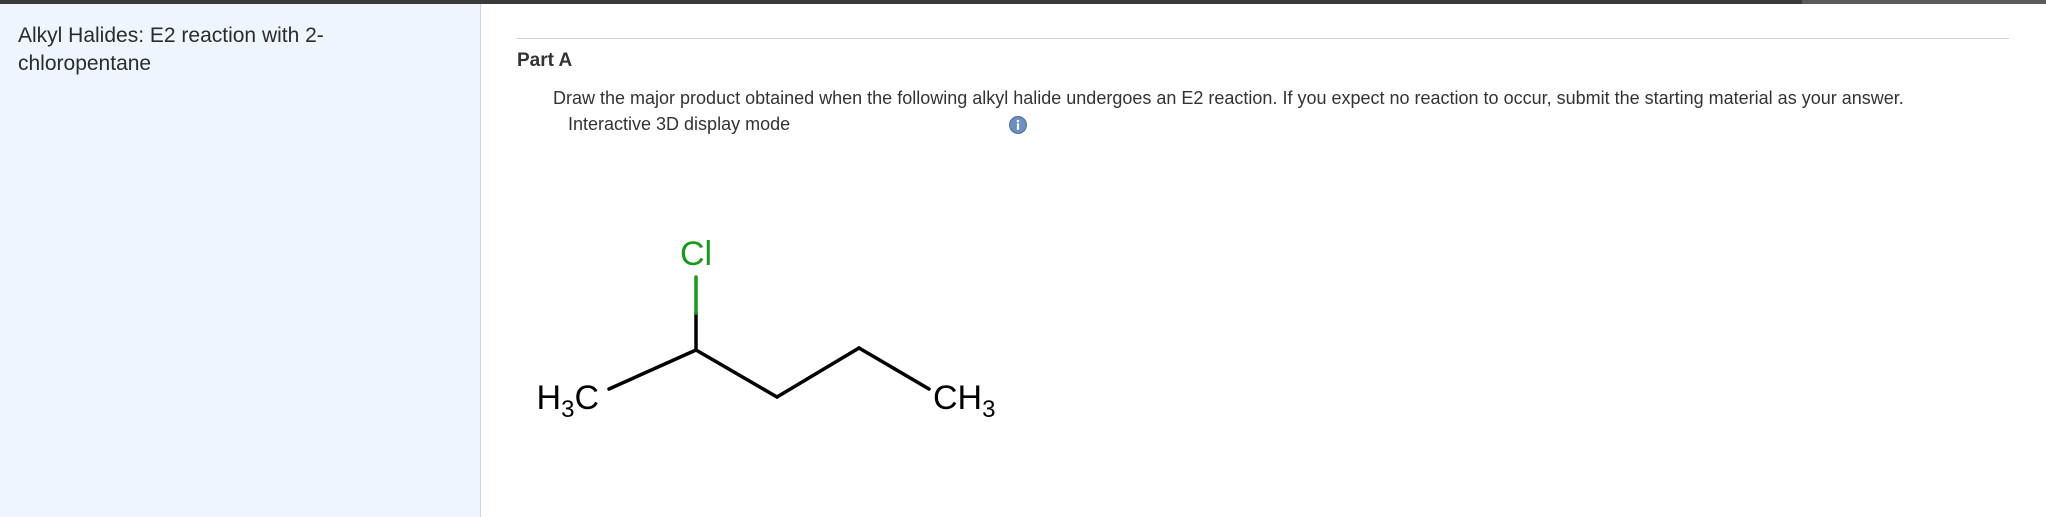 Image resolution: width=2046 pixels, height=517 pixels. Describe the element at coordinates (1263, 38) in the screenshot. I see `section-divider` at that location.